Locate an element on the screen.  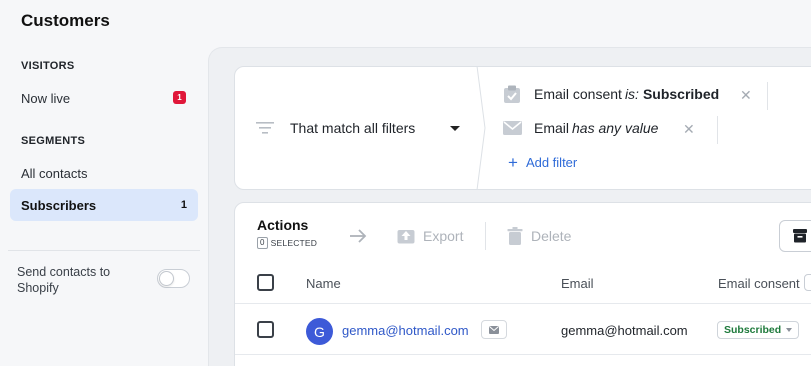
toggle-knob is located at coordinates (166, 278).